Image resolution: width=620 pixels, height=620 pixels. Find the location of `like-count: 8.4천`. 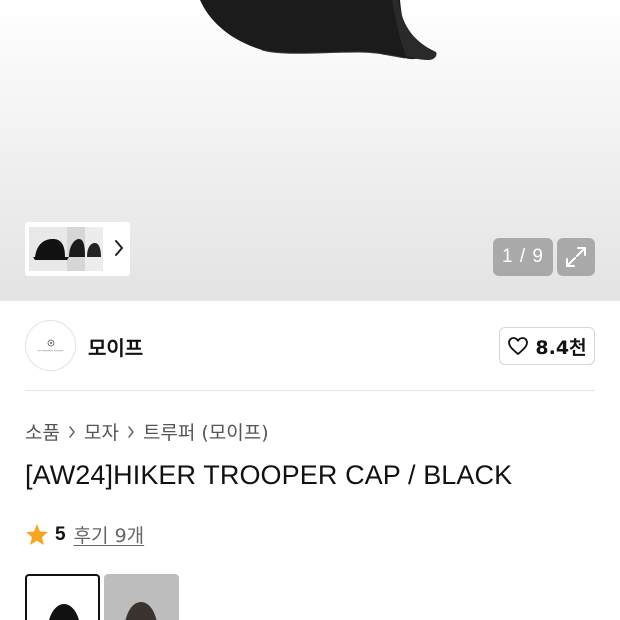

like-count: 8.4천 is located at coordinates (561, 347).